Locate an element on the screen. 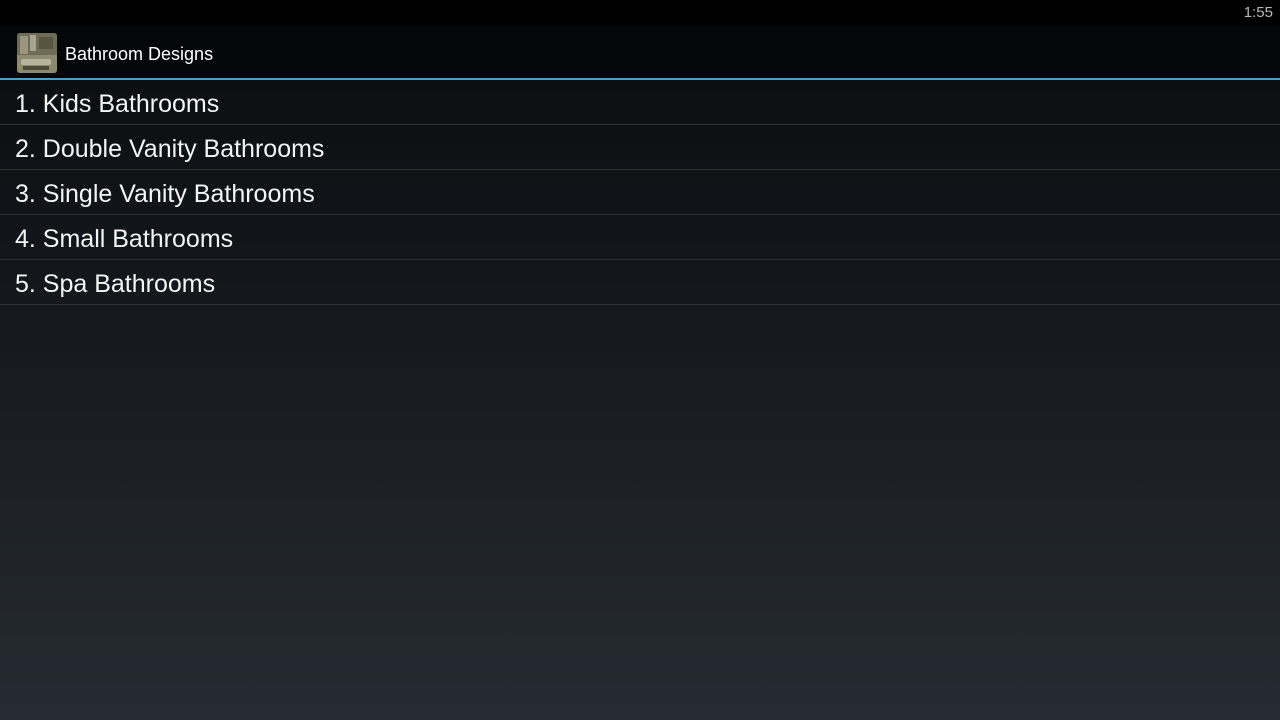  list-item-single-vanity-bathrooms: 3. Single Vanity Bathrooms is located at coordinates (640, 192).